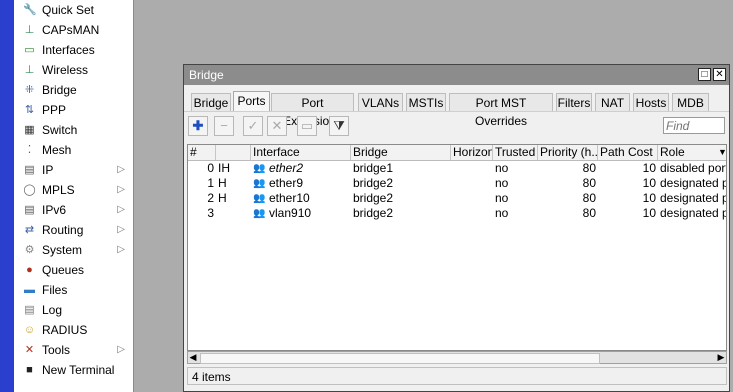 This screenshot has width=733, height=392. What do you see at coordinates (501, 110) in the screenshot?
I see `tab-port-mst-overrides: Port MST Overrides` at bounding box center [501, 110].